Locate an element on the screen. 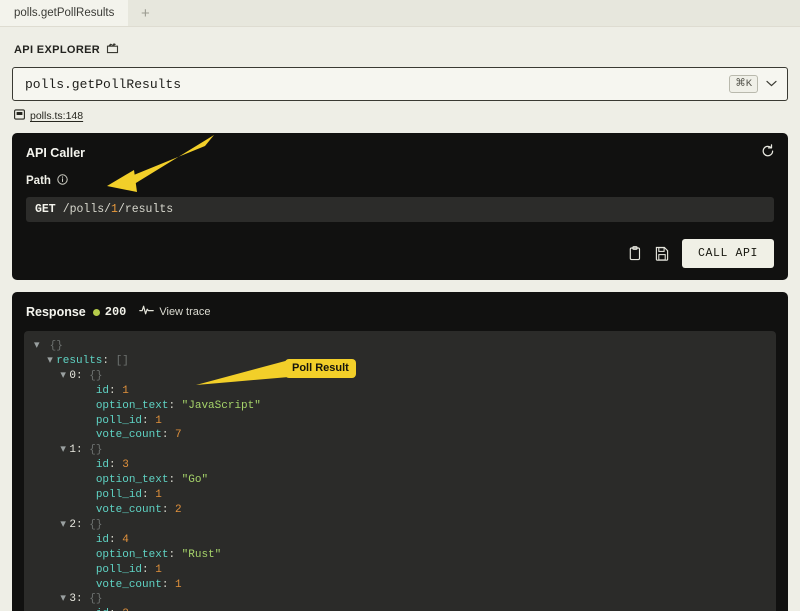 This screenshot has height=611, width=800. path-label: Path is located at coordinates (38, 181).